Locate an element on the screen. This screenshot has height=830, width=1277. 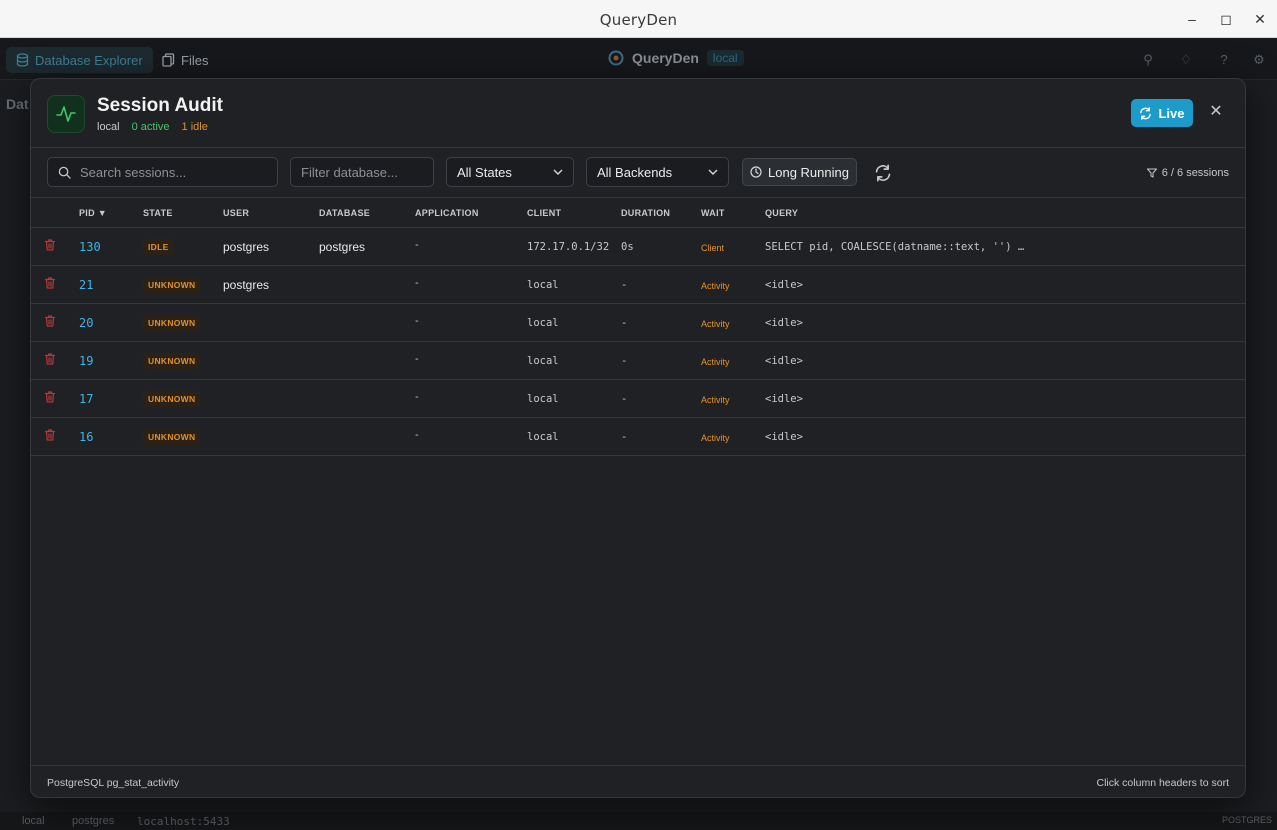
pid-cell: 20 is located at coordinates (86, 323).